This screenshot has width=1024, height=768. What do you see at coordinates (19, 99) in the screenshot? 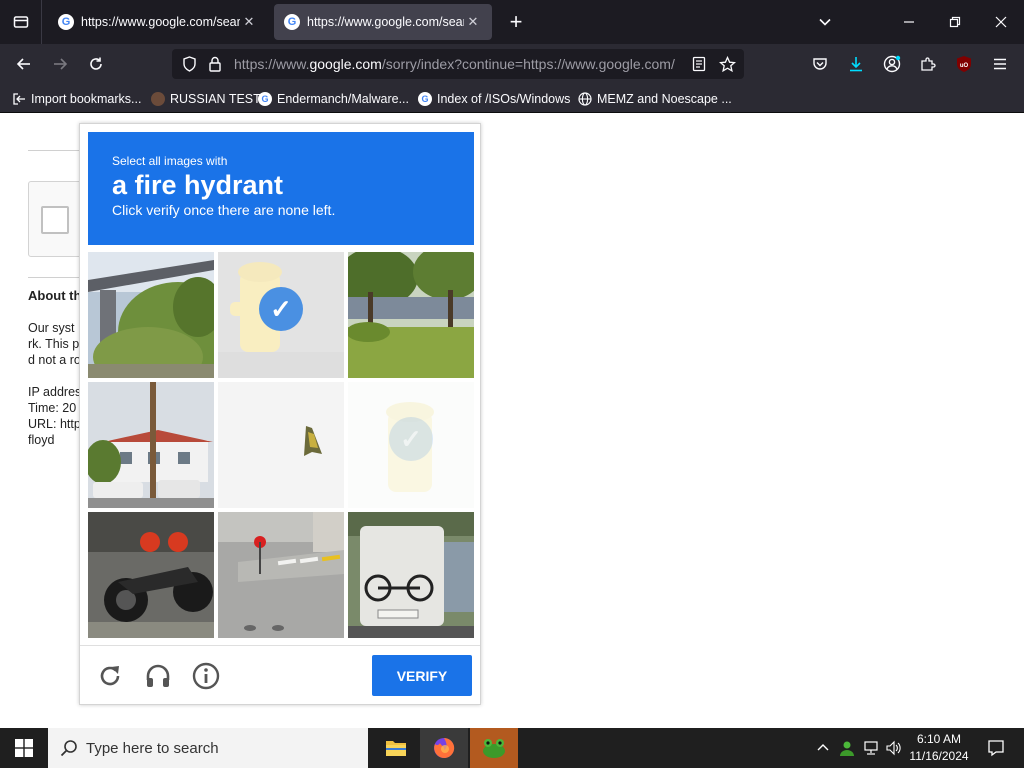
I see `import-icon` at bounding box center [19, 99].